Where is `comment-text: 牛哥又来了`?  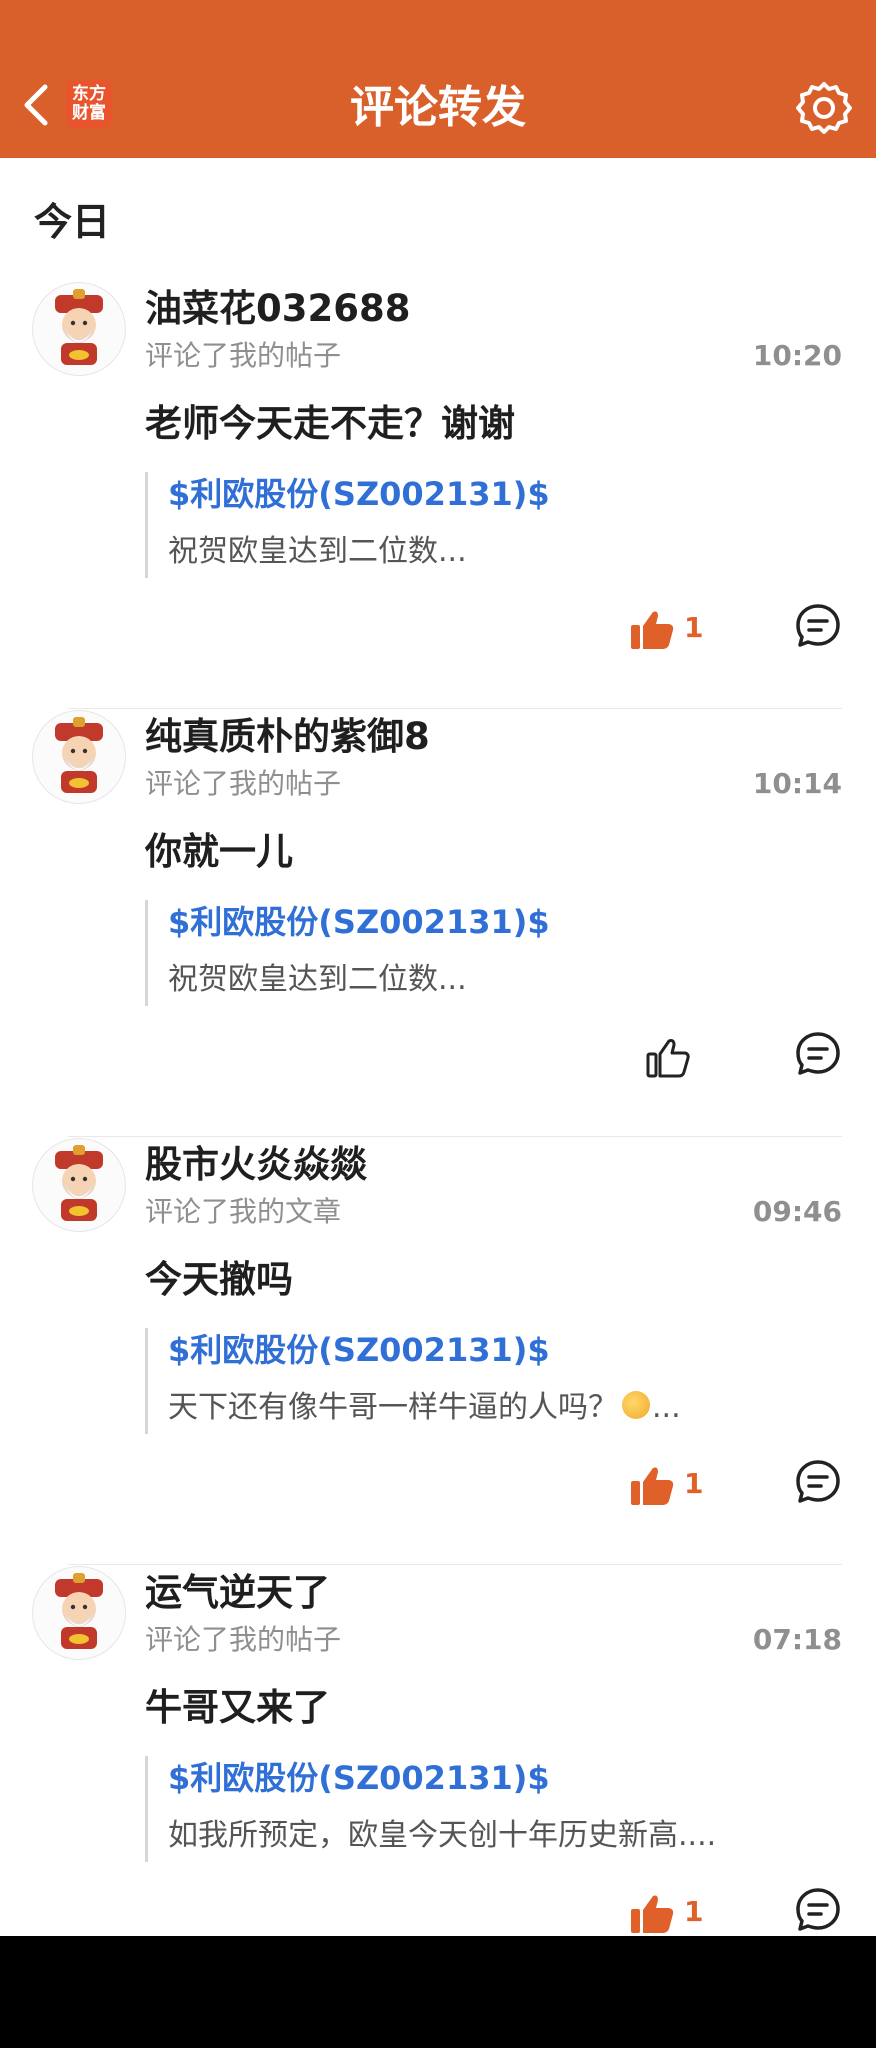 comment-text: 牛哥又来了 is located at coordinates (237, 1708).